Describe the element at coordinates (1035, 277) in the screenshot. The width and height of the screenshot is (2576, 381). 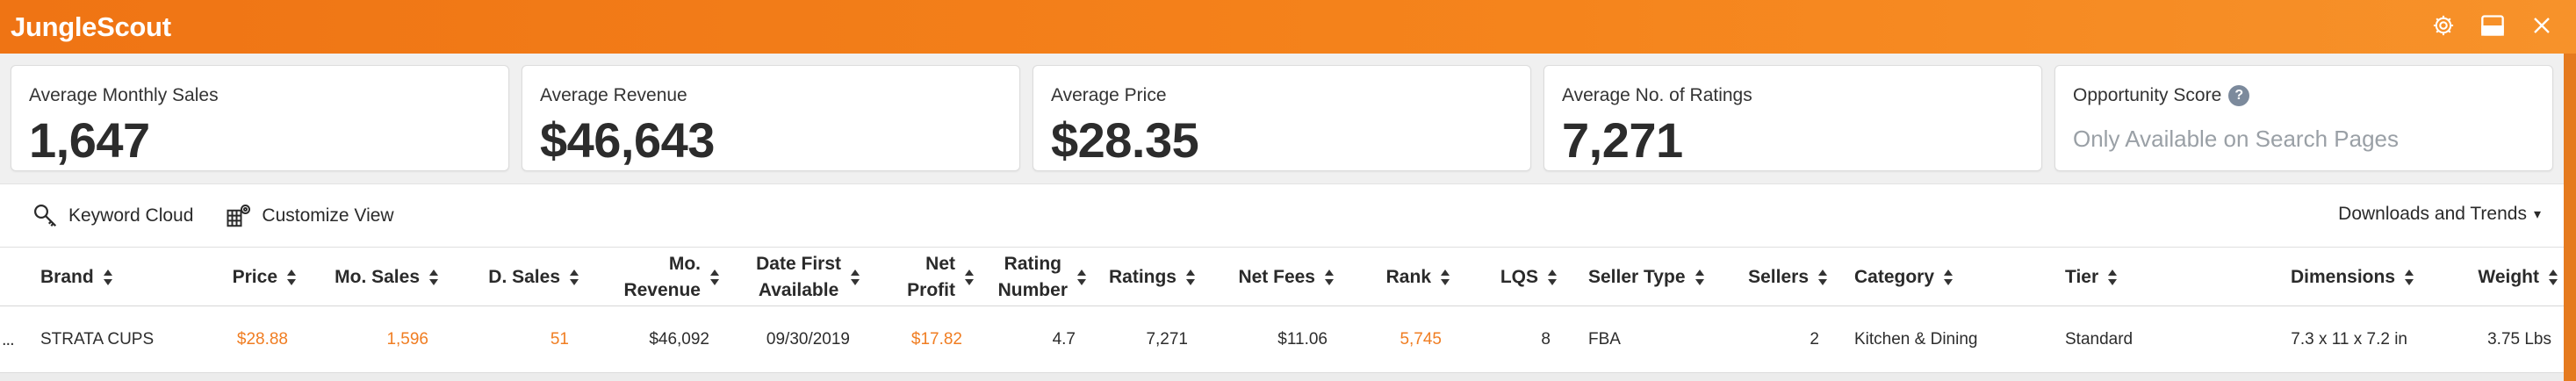
I see `column-header-rating-number: Rating Number` at that location.